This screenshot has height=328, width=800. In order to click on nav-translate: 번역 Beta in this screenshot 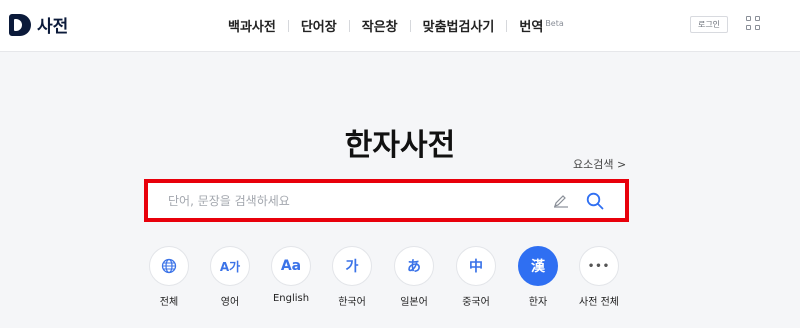, I will do `click(541, 25)`.